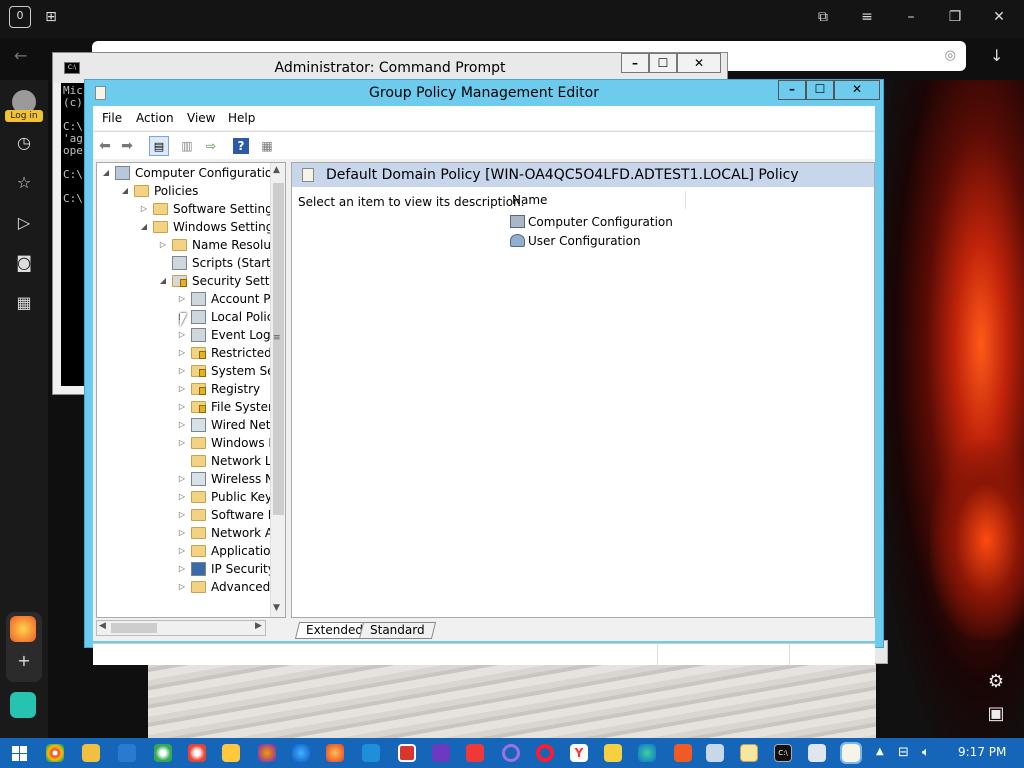 Image resolution: width=1024 pixels, height=768 pixels. I want to click on gpme-close-button: ✕, so click(857, 90).